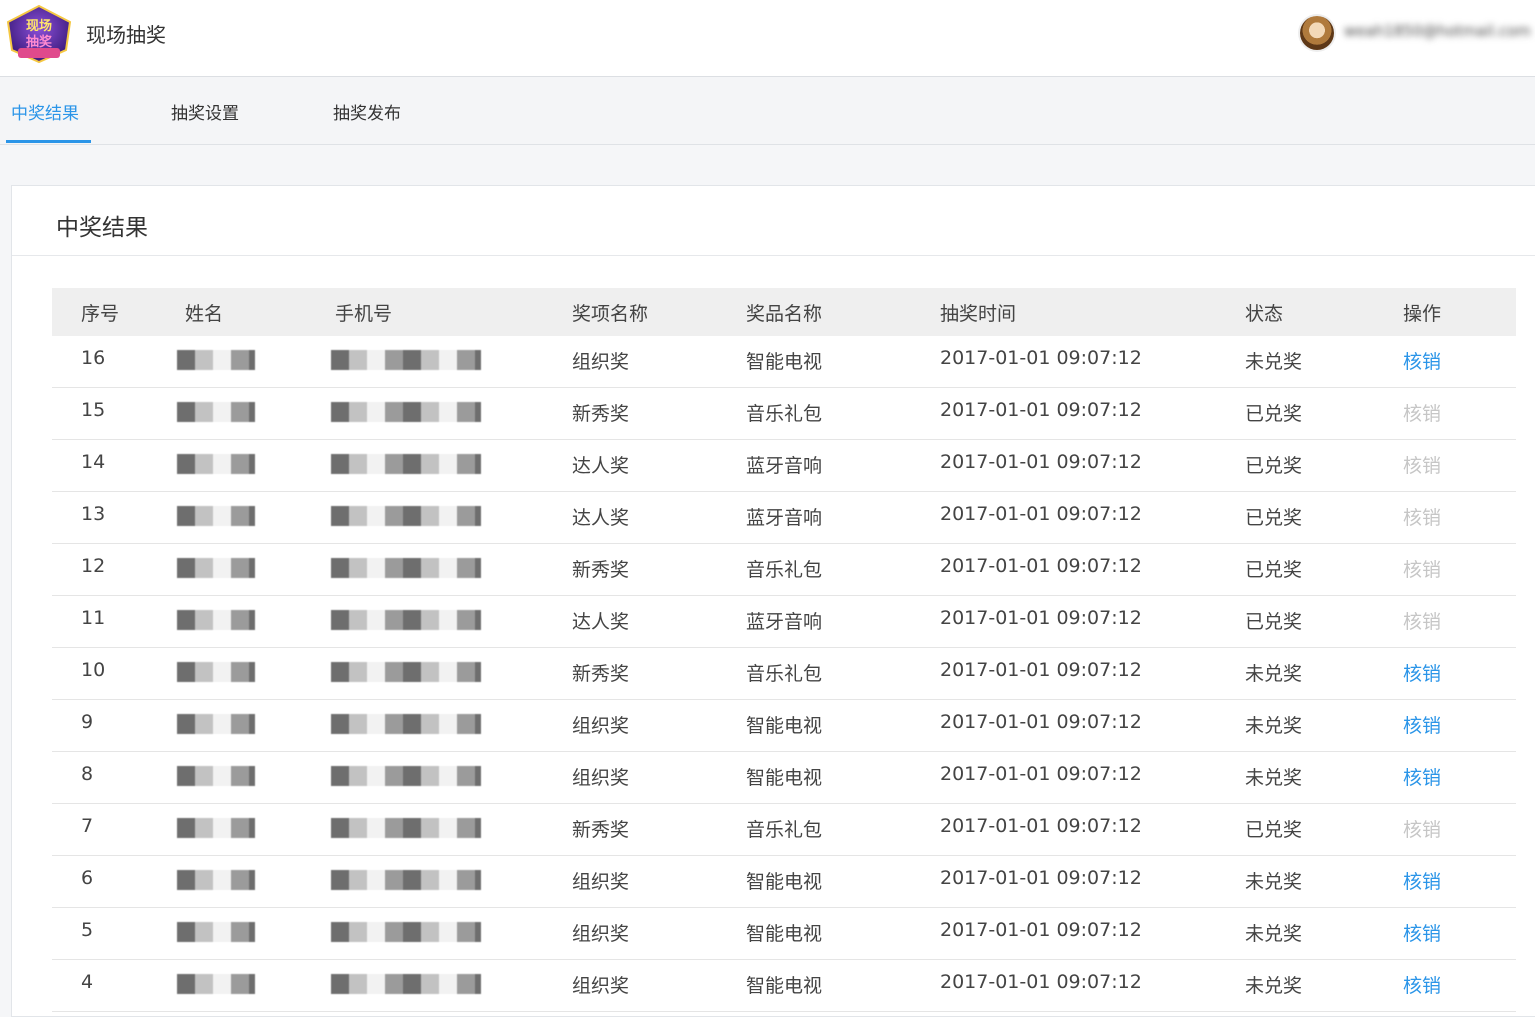 The height and width of the screenshot is (1017, 1535). I want to click on table-row: 16 组织奖 智能电视 2017-01-01 09:07:12 未兑奖 核销, so click(784, 362).